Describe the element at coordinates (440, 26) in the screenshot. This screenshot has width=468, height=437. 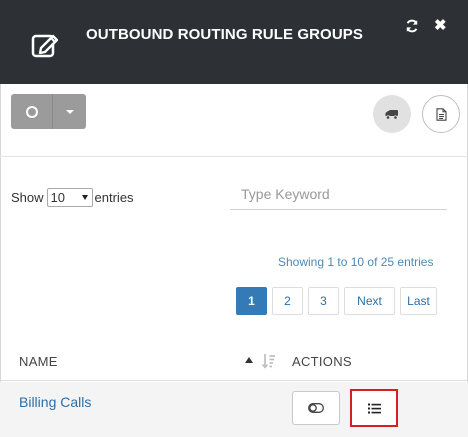
I see `close-icon: ✖` at that location.